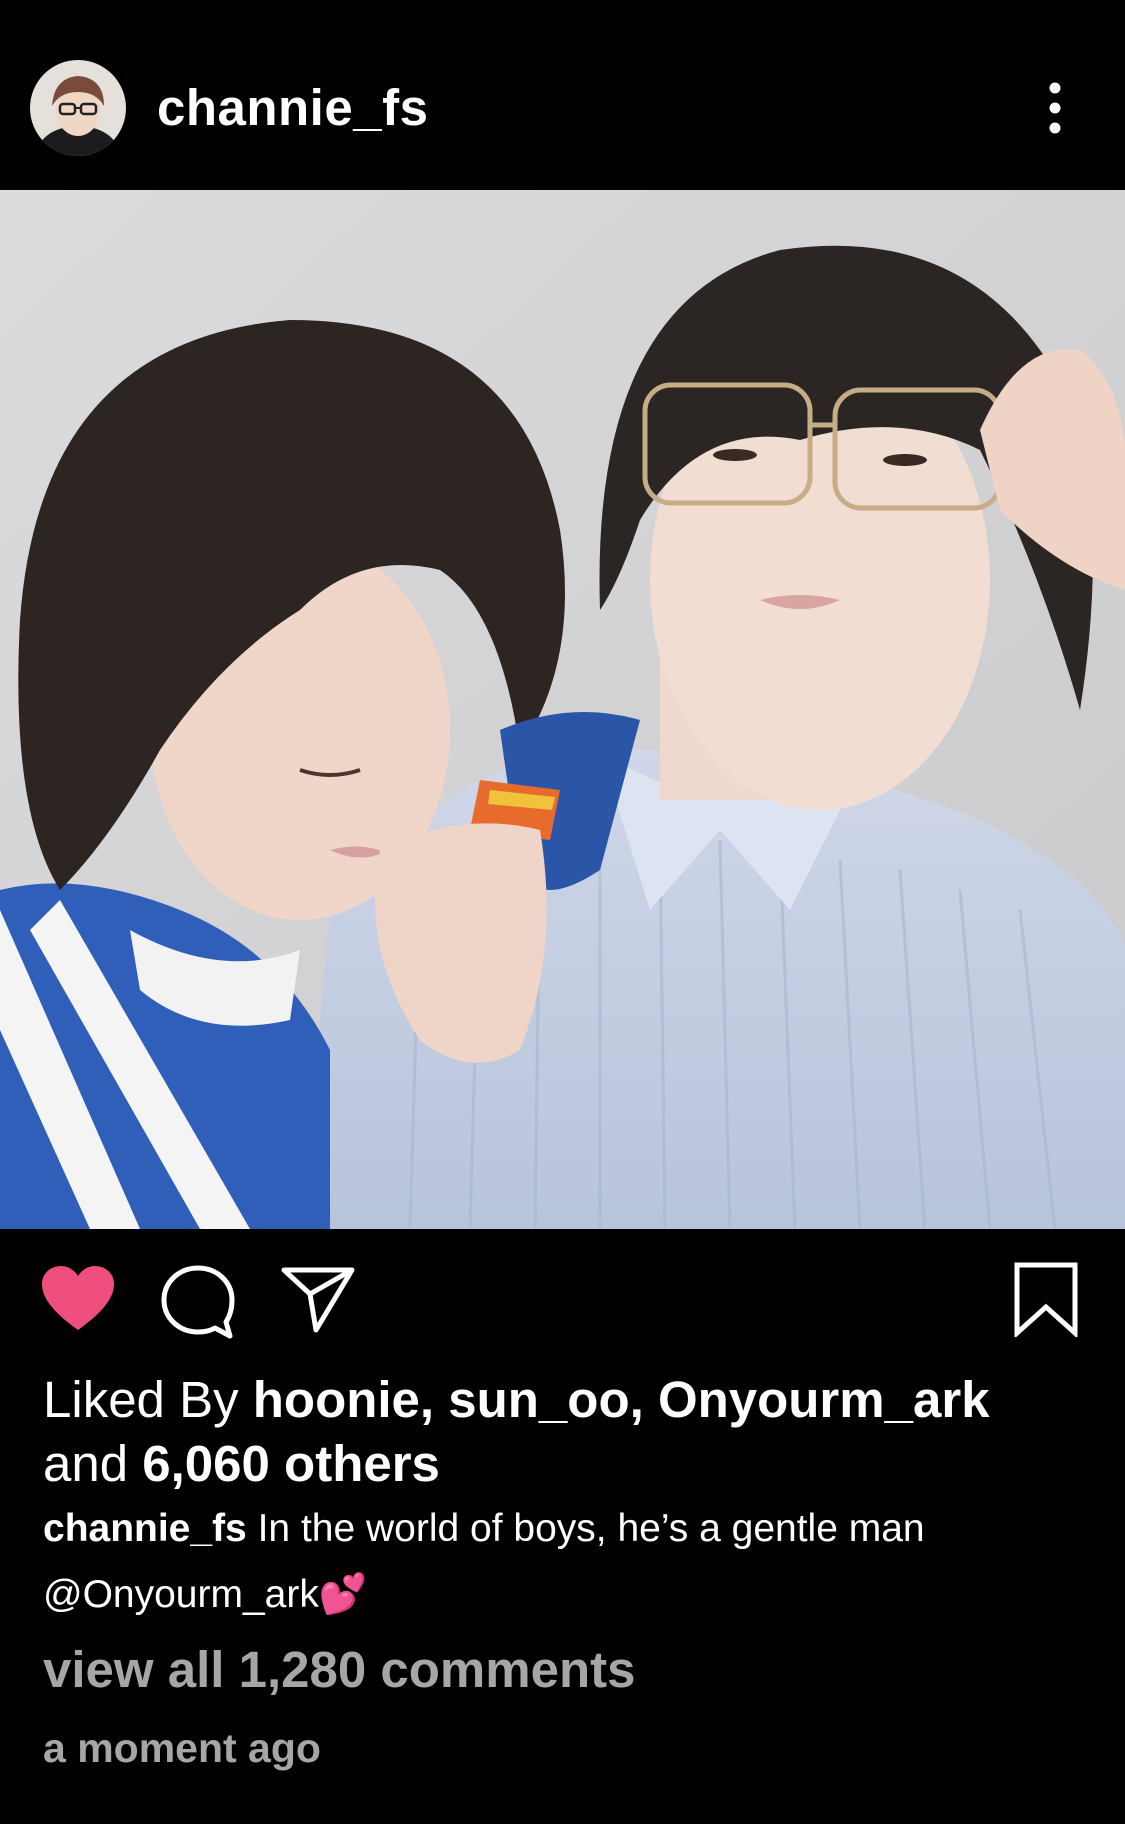 The width and height of the screenshot is (1125, 1824). Describe the element at coordinates (292, 107) in the screenshot. I see `post-username: channie_fs` at that location.